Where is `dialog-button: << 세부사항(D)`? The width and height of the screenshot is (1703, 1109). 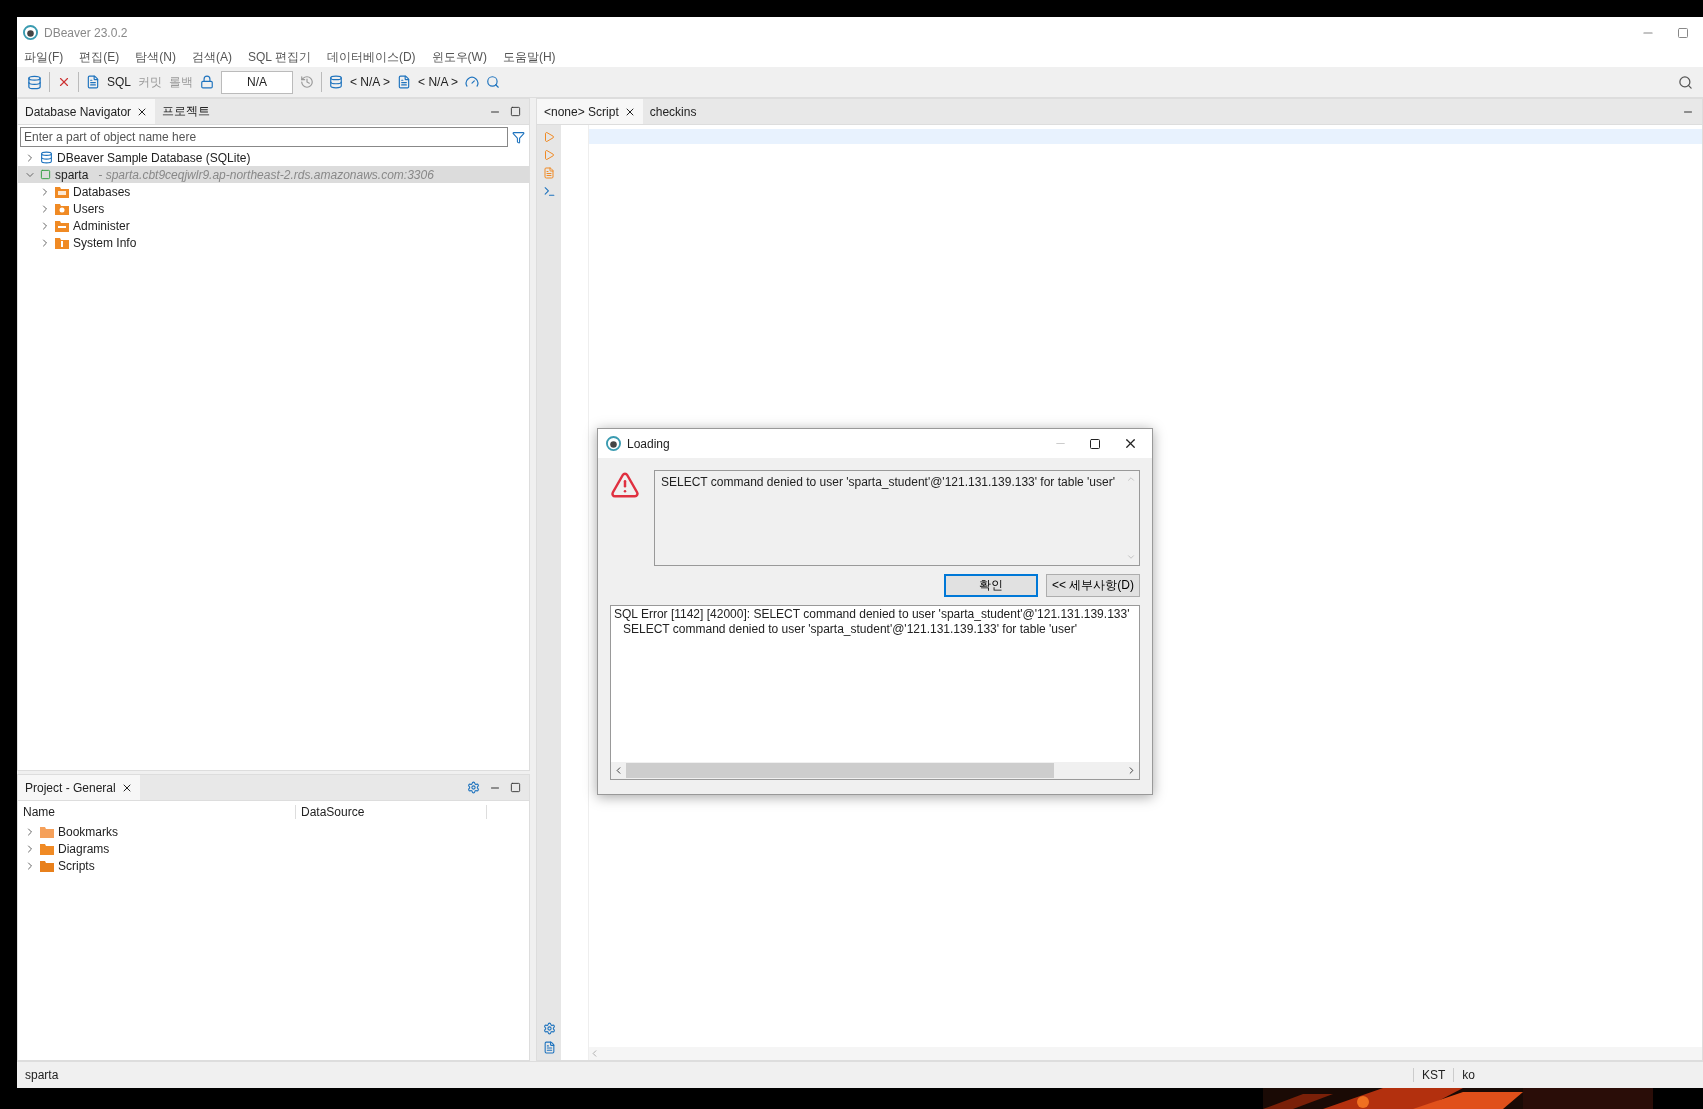
dialog-button: << 세부사항(D) is located at coordinates (1093, 585).